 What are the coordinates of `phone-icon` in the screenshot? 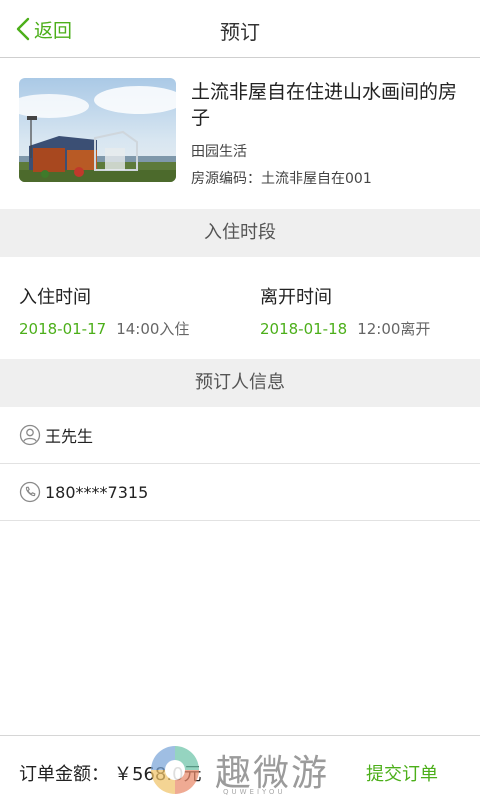 It's located at (30, 492).